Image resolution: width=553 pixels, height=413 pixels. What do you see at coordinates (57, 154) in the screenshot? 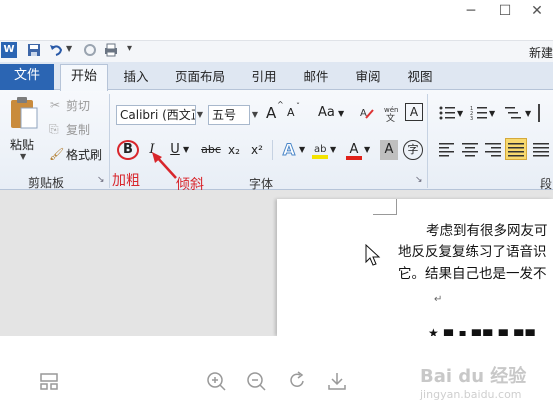
I see `format-painter-icon: 🖌` at bounding box center [57, 154].